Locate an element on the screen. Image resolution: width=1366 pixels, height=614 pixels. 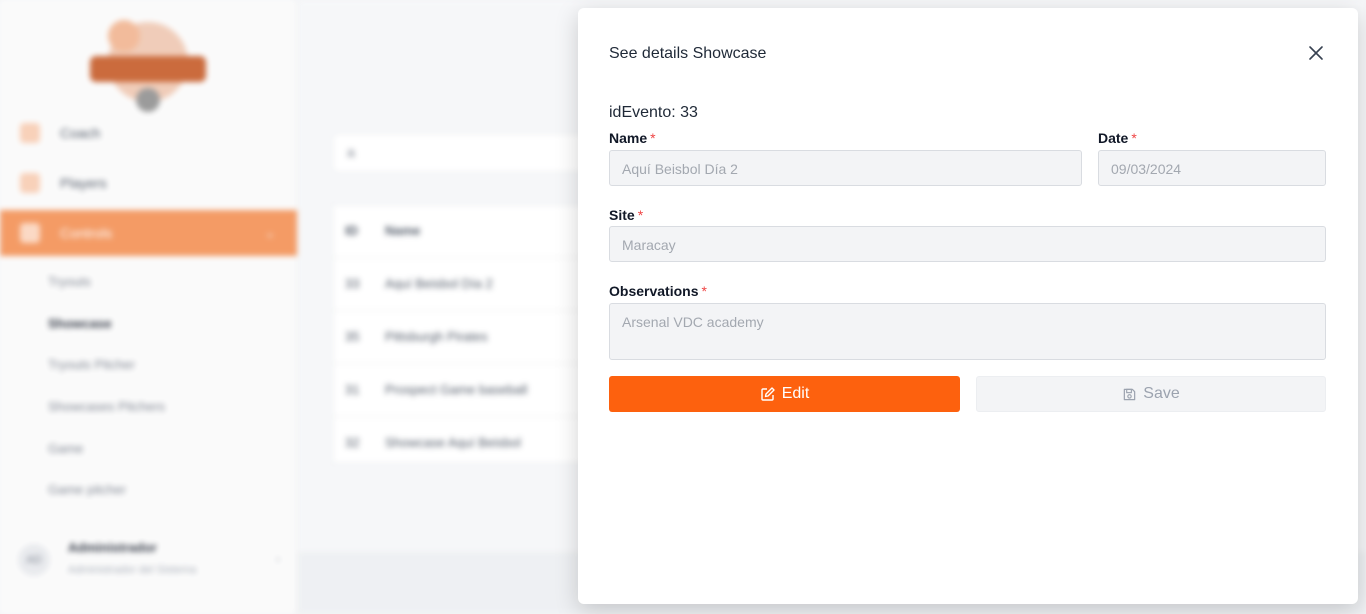
observations-label-text: Observations is located at coordinates (654, 291).